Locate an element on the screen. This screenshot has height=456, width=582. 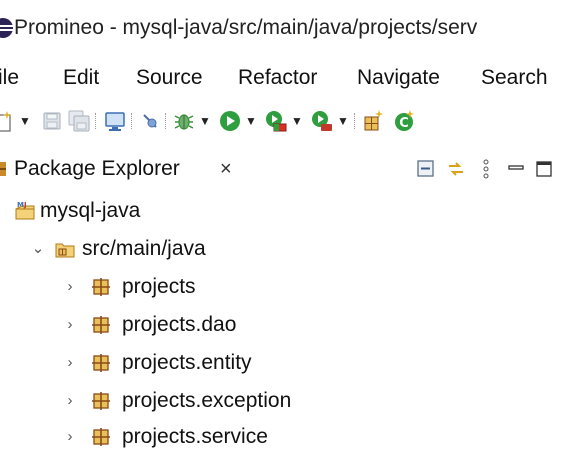
new-java-class-icon: C is located at coordinates (404, 121).